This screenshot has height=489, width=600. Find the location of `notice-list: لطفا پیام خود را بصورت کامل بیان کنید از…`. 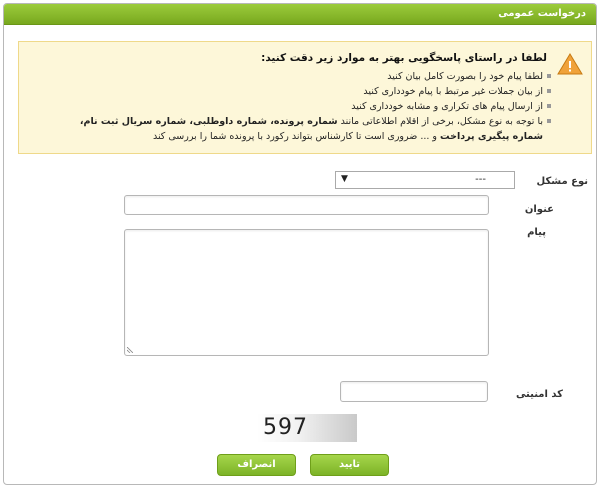

notice-list: لطفا پیام خود را بصورت کامل بیان کنید از… is located at coordinates (306, 106).